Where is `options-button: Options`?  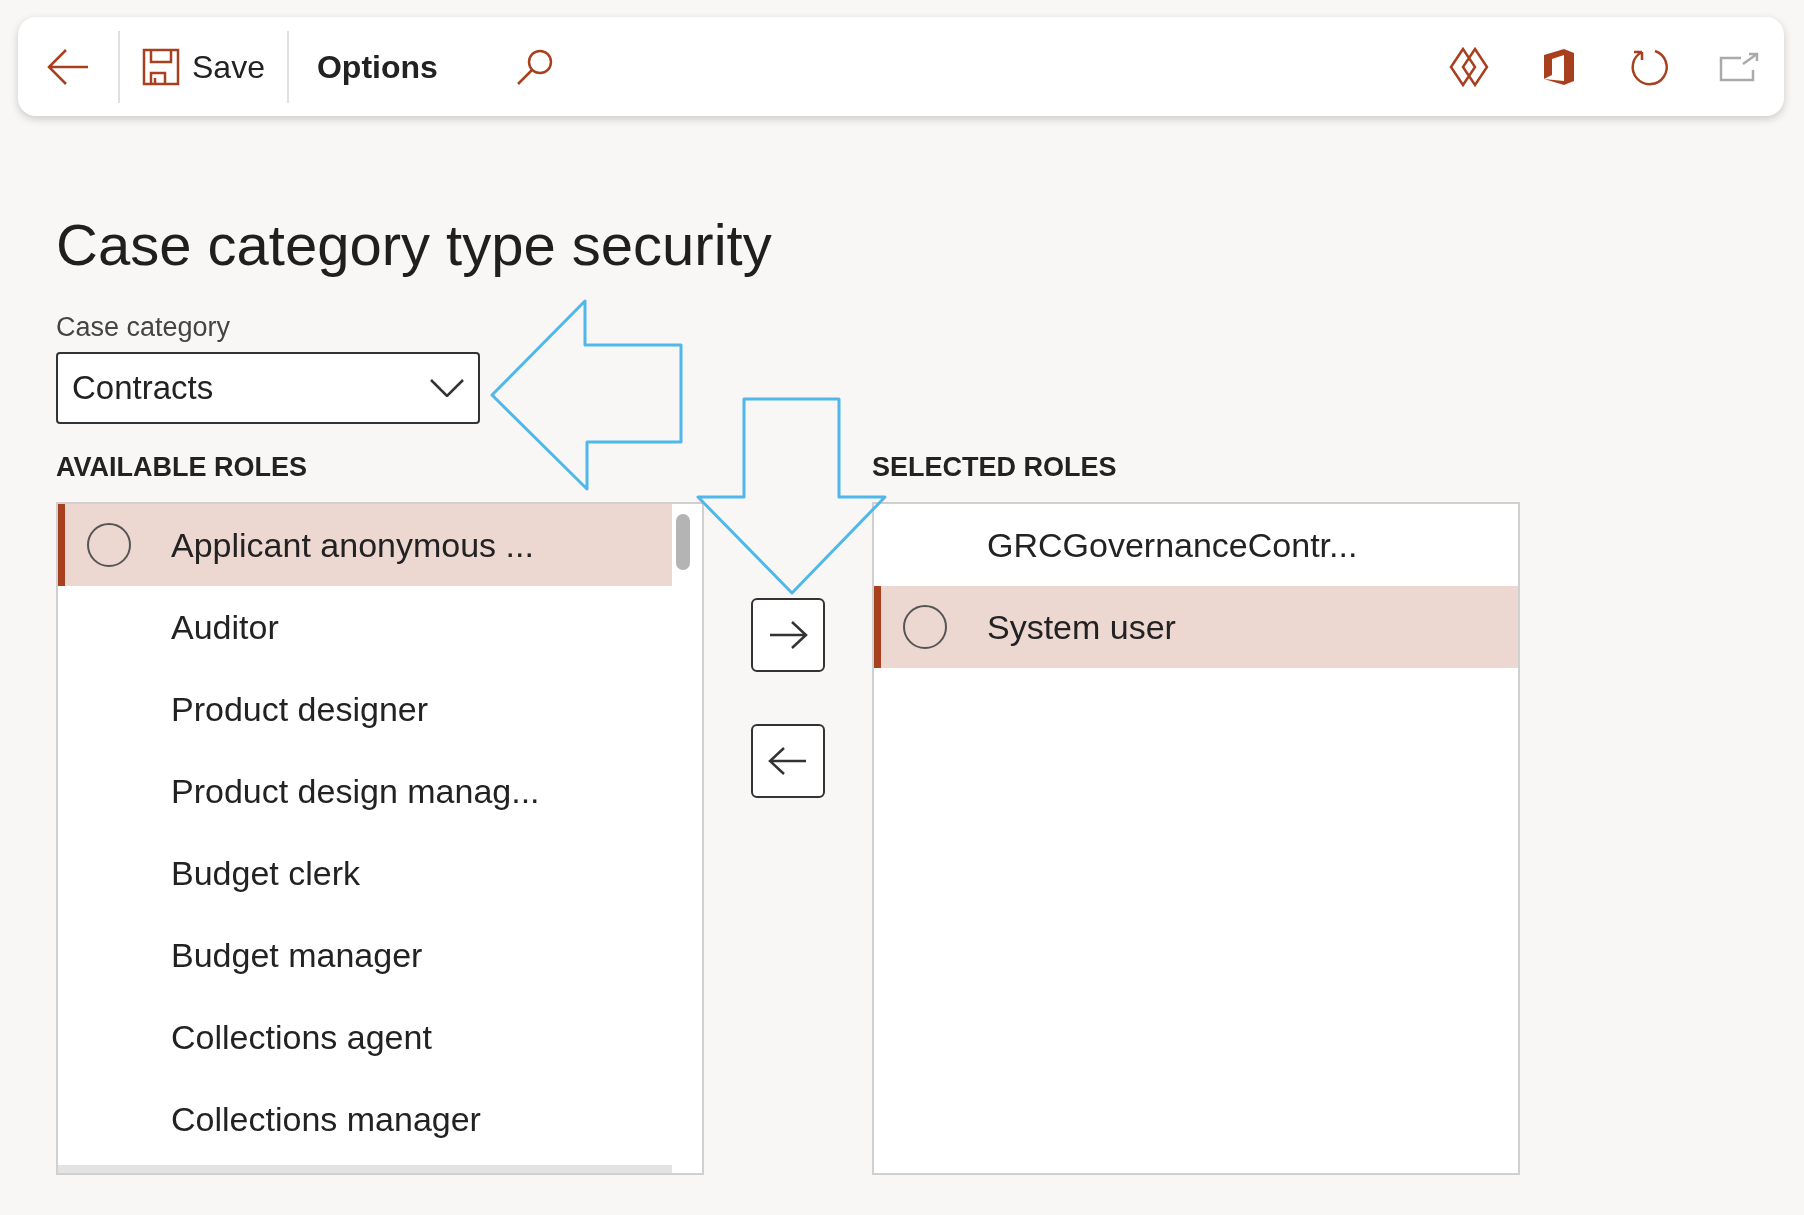 options-button: Options is located at coordinates (377, 66).